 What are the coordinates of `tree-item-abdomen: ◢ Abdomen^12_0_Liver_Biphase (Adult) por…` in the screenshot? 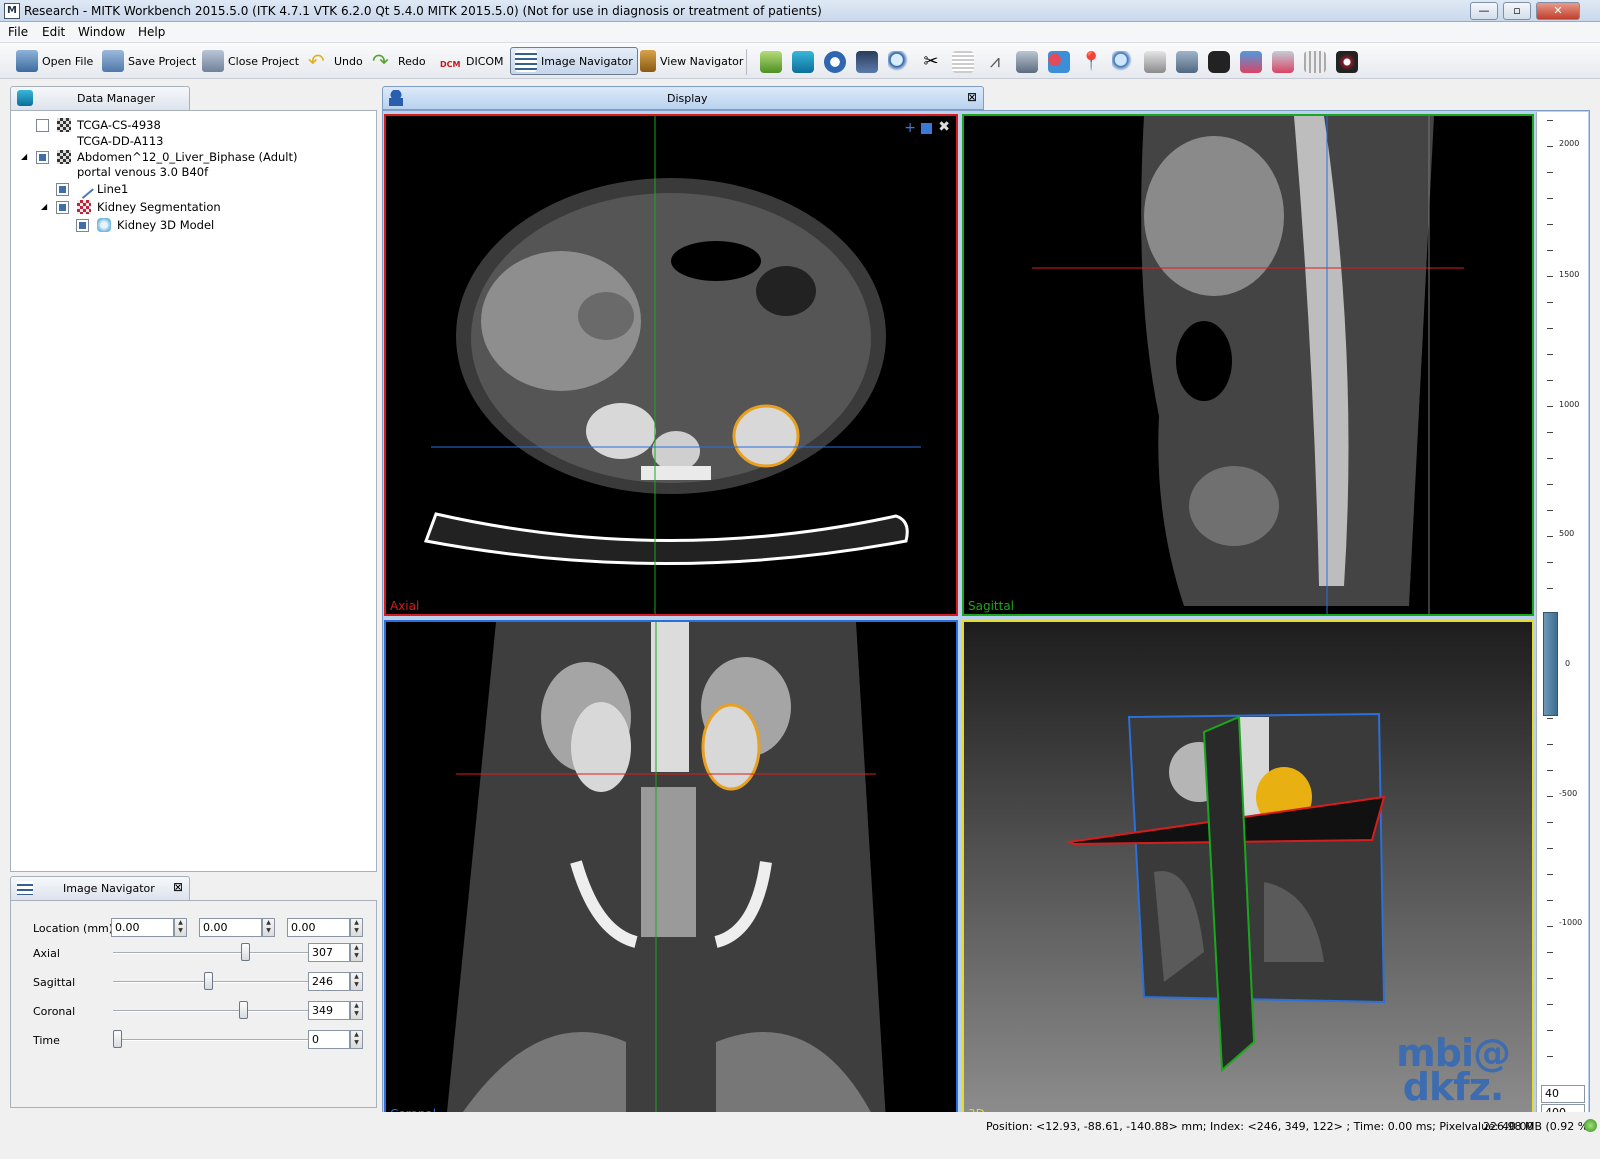 It's located at (193, 165).